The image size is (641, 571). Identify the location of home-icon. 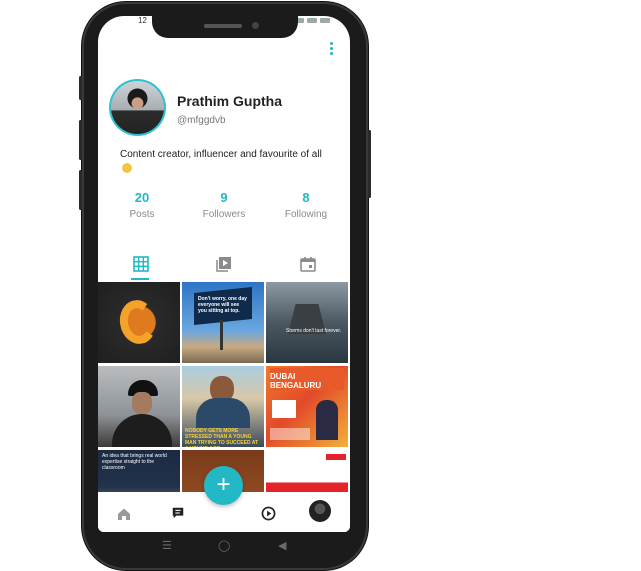
(124, 514).